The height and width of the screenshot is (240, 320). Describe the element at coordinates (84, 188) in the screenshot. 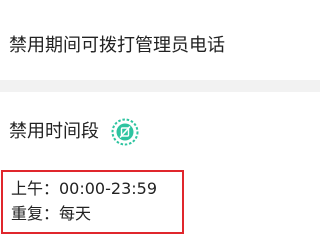

I see `schedule-time-range: 上午：00:00-23:59` at that location.